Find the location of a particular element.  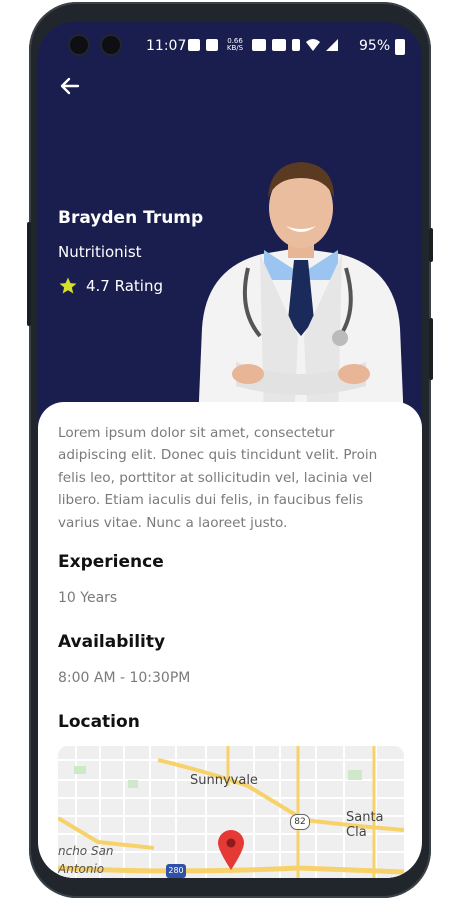

front-camera-secondary is located at coordinates (111, 45).